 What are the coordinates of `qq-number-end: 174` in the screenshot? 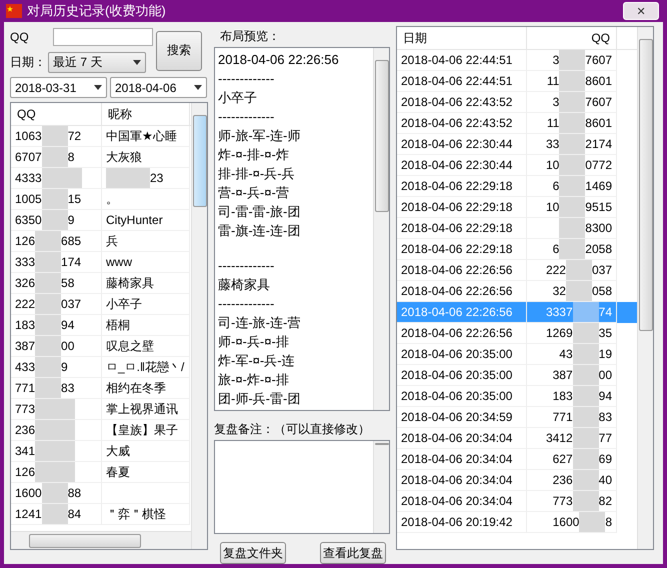 It's located at (71, 262).